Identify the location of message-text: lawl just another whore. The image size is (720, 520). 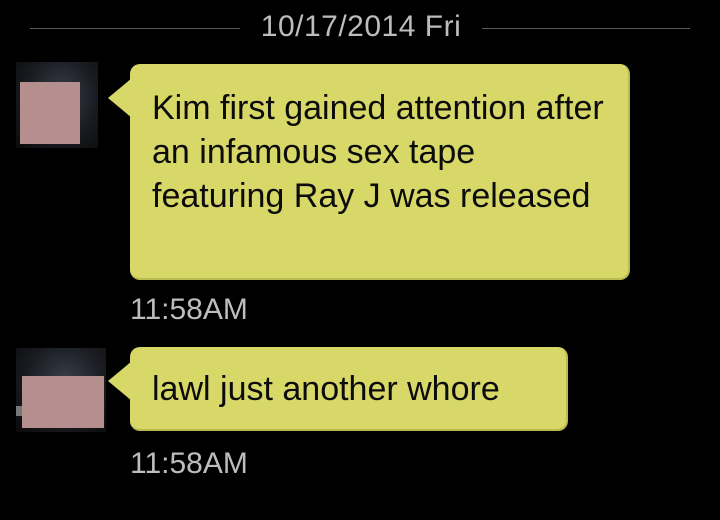
(326, 389).